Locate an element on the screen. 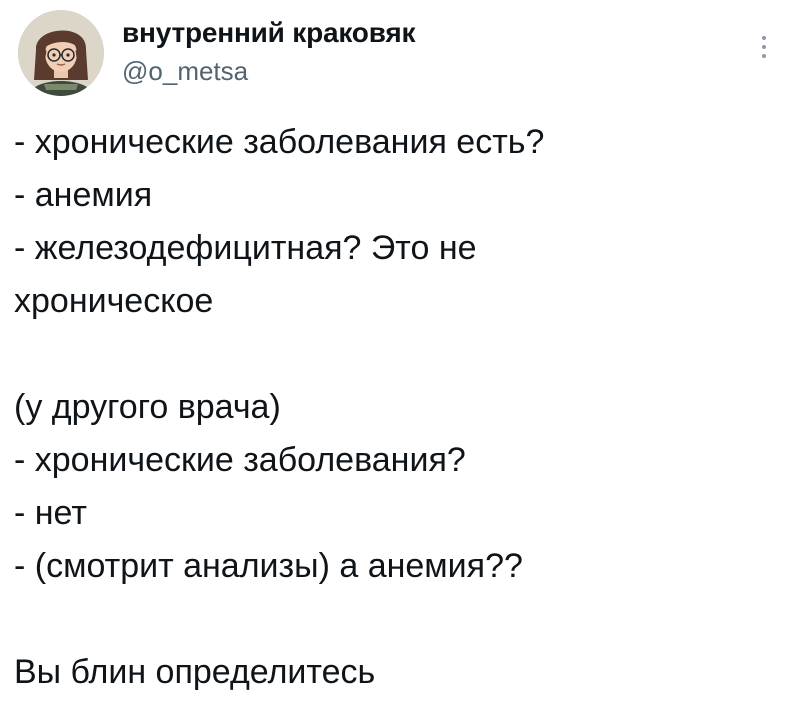 This screenshot has width=800, height=708. tweet-line: - хронические заболевания есть? is located at coordinates (279, 142).